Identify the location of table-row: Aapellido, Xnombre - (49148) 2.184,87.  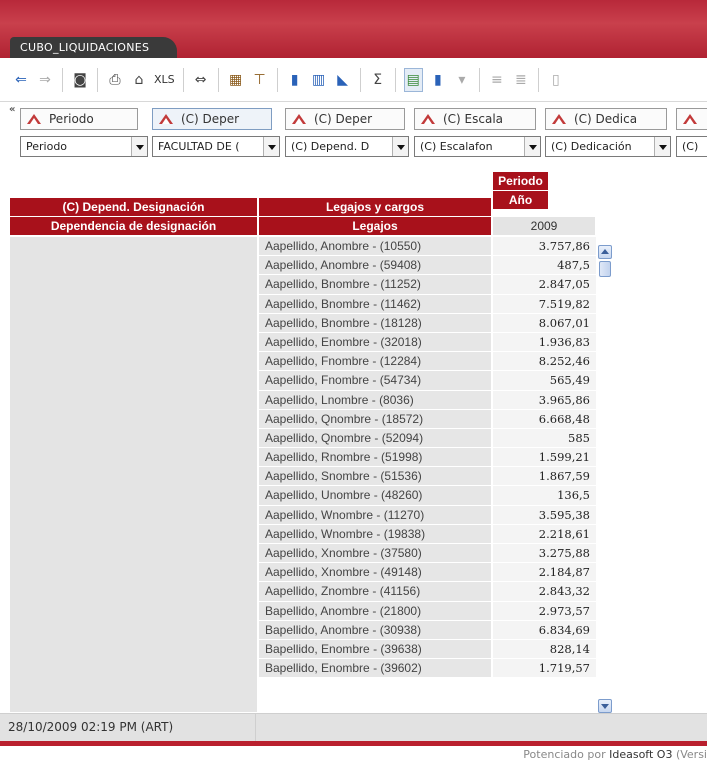
(427, 573).